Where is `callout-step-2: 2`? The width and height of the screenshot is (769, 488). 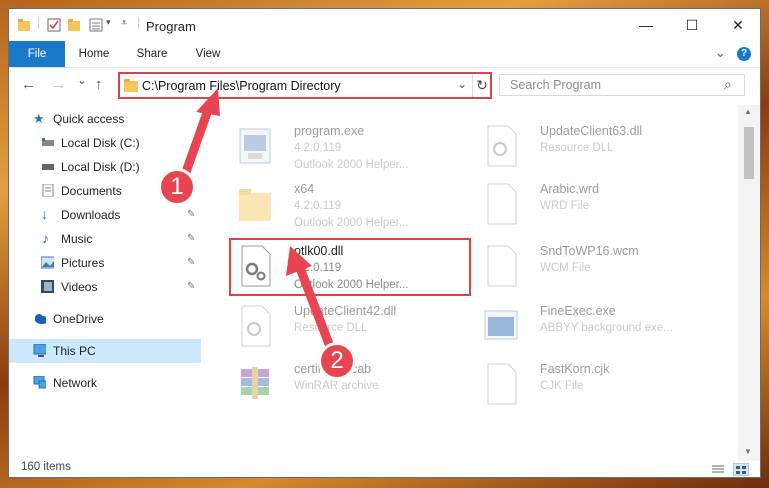 callout-step-2: 2 is located at coordinates (337, 361).